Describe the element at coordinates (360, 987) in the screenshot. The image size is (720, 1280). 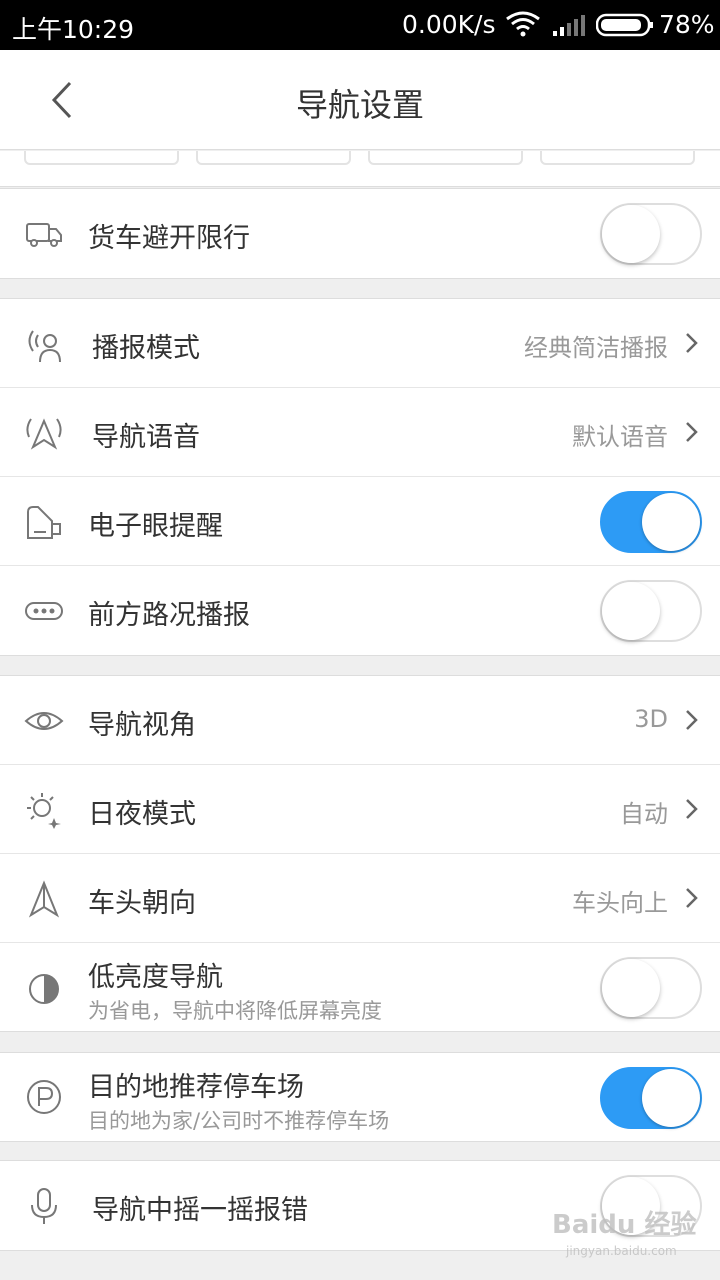
I see `low-brightness-row: 低亮度导航 为省电，导航中将降低屏幕亮度` at that location.